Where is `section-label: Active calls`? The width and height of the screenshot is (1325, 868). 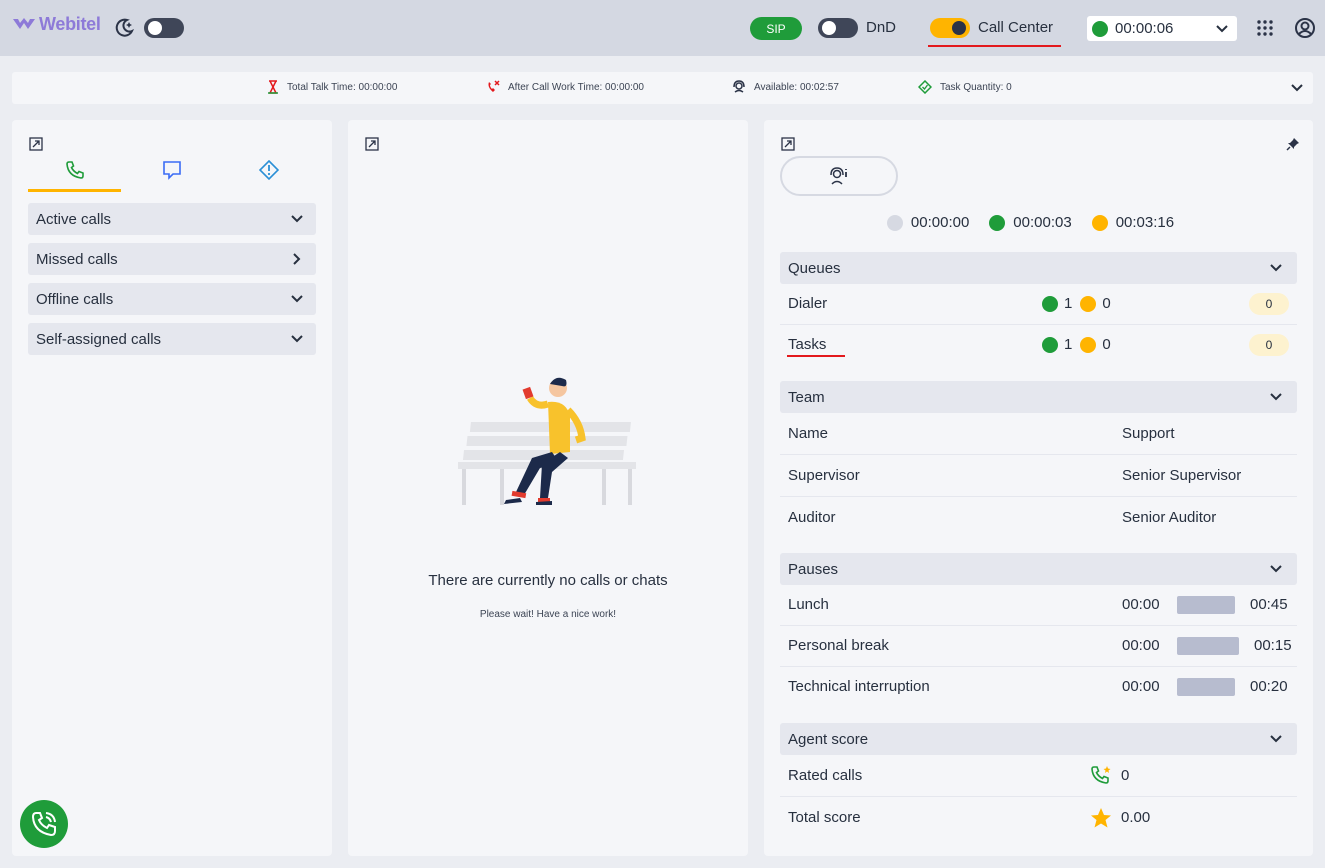 section-label: Active calls is located at coordinates (74, 219).